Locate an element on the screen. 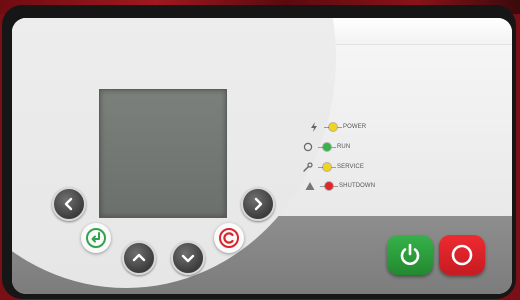 This screenshot has height=300, width=520. enter-icon is located at coordinates (96, 238).